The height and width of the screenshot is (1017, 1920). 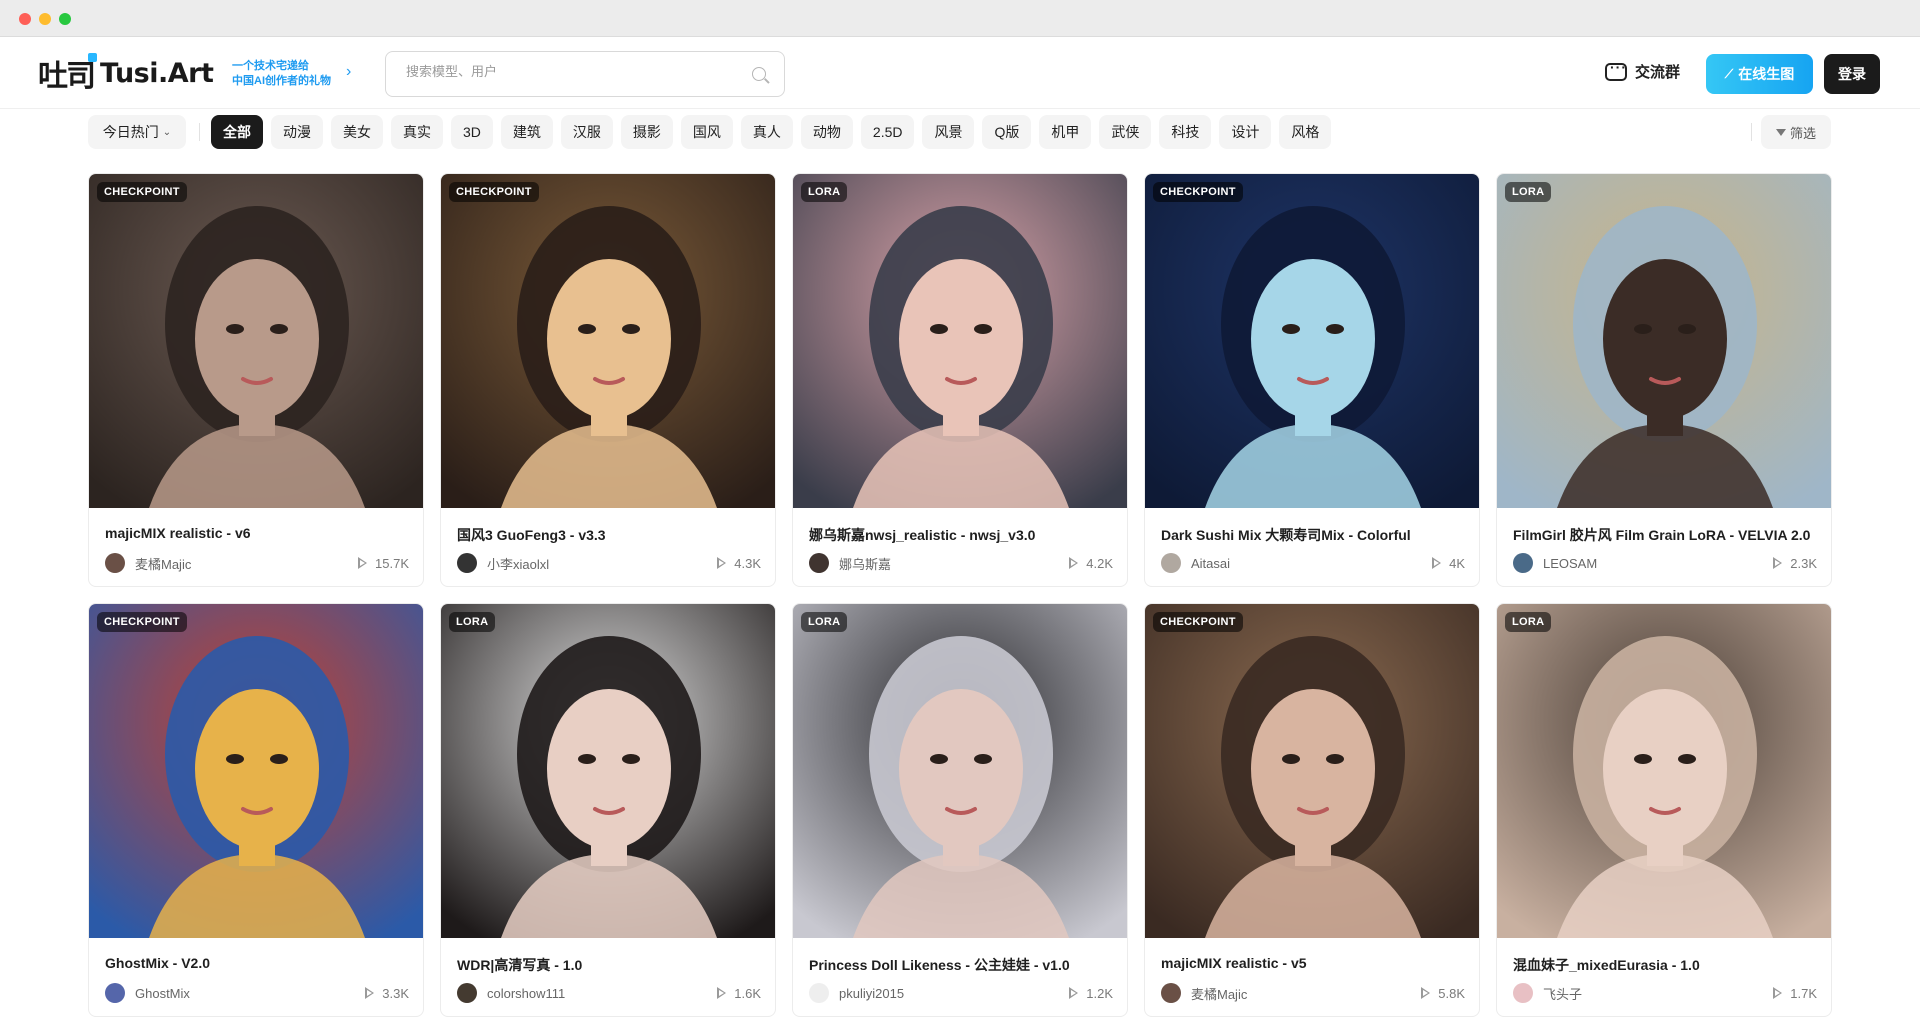 I want to click on category-tag: 动漫, so click(x=297, y=132).